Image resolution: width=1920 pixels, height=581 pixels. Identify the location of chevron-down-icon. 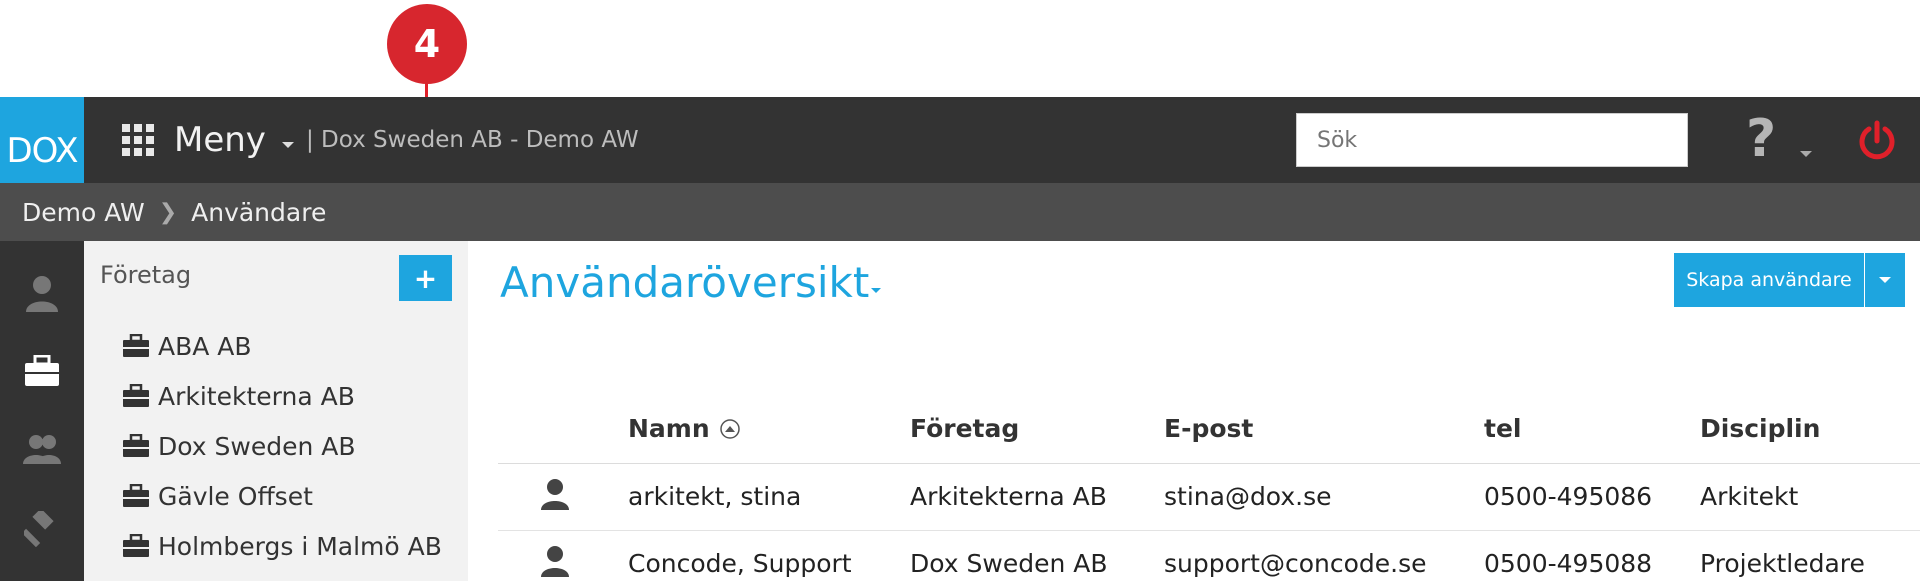
(287, 145).